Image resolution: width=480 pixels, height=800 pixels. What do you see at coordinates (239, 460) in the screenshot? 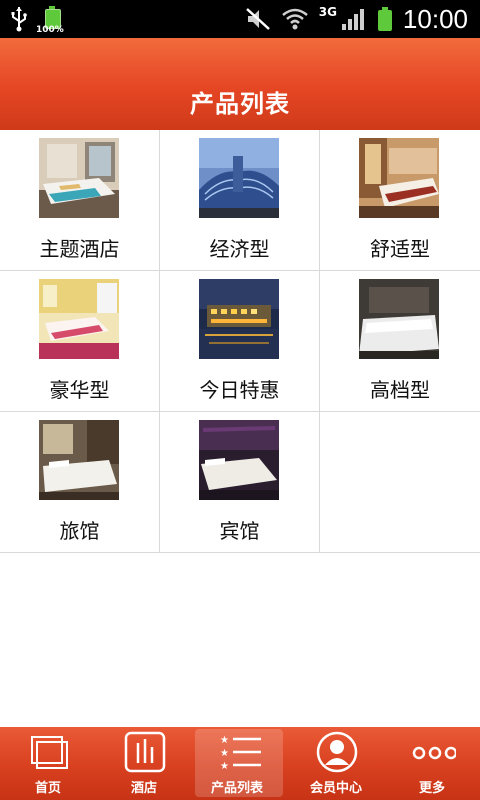
I see `guesthouse-bedroom-photo` at bounding box center [239, 460].